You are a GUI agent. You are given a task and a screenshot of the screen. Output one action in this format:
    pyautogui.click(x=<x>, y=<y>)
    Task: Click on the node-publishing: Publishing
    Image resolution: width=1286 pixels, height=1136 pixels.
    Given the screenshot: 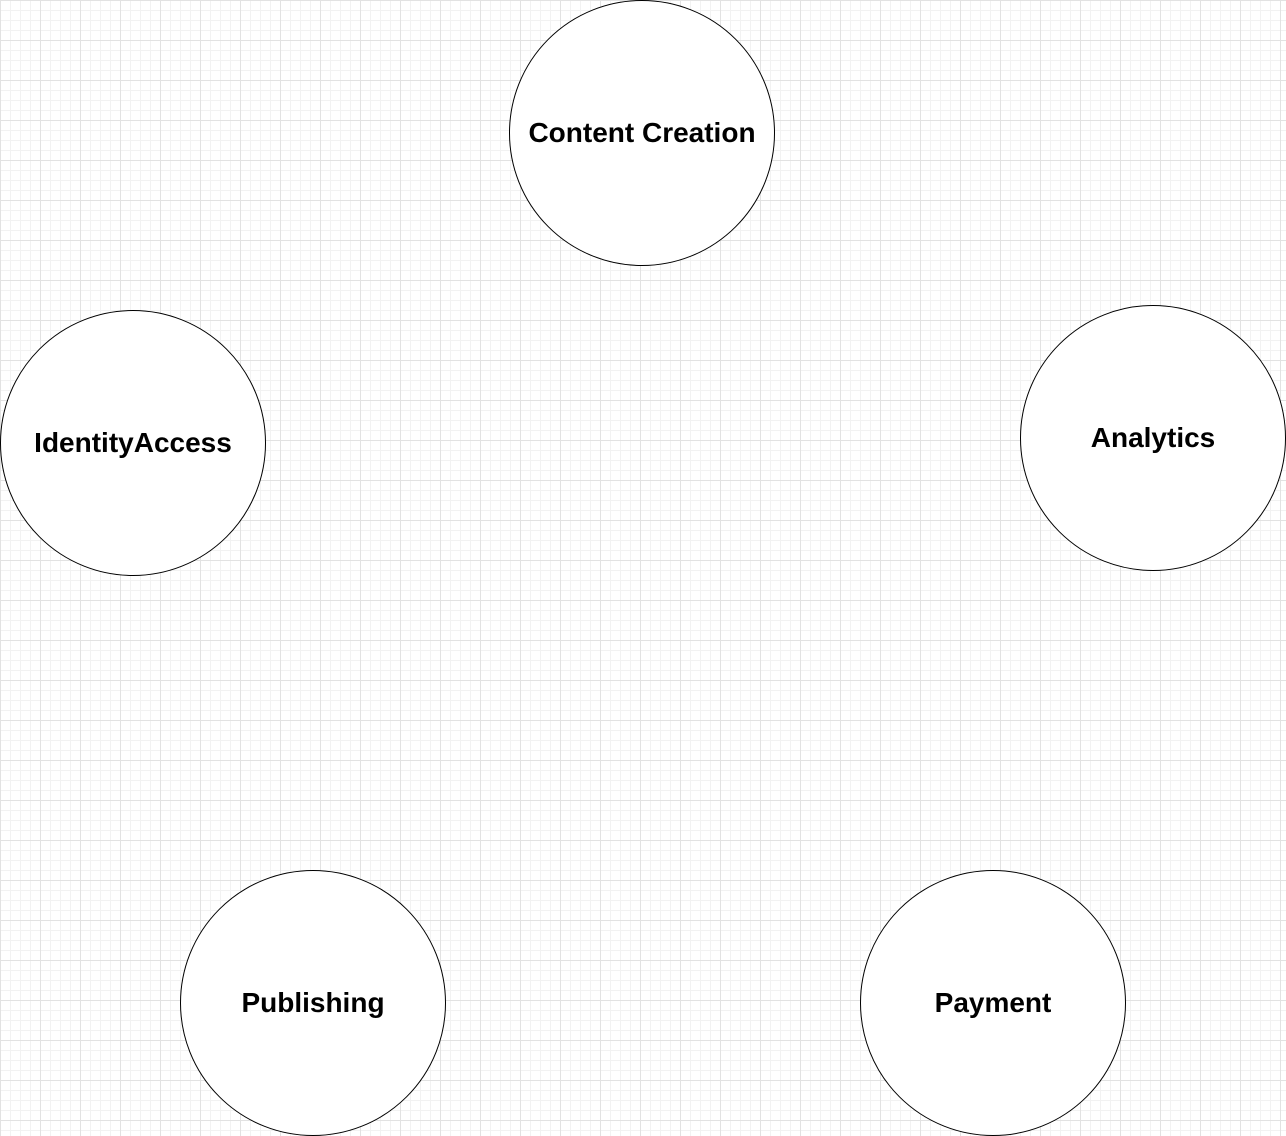 What is the action you would take?
    pyautogui.click(x=313, y=1003)
    